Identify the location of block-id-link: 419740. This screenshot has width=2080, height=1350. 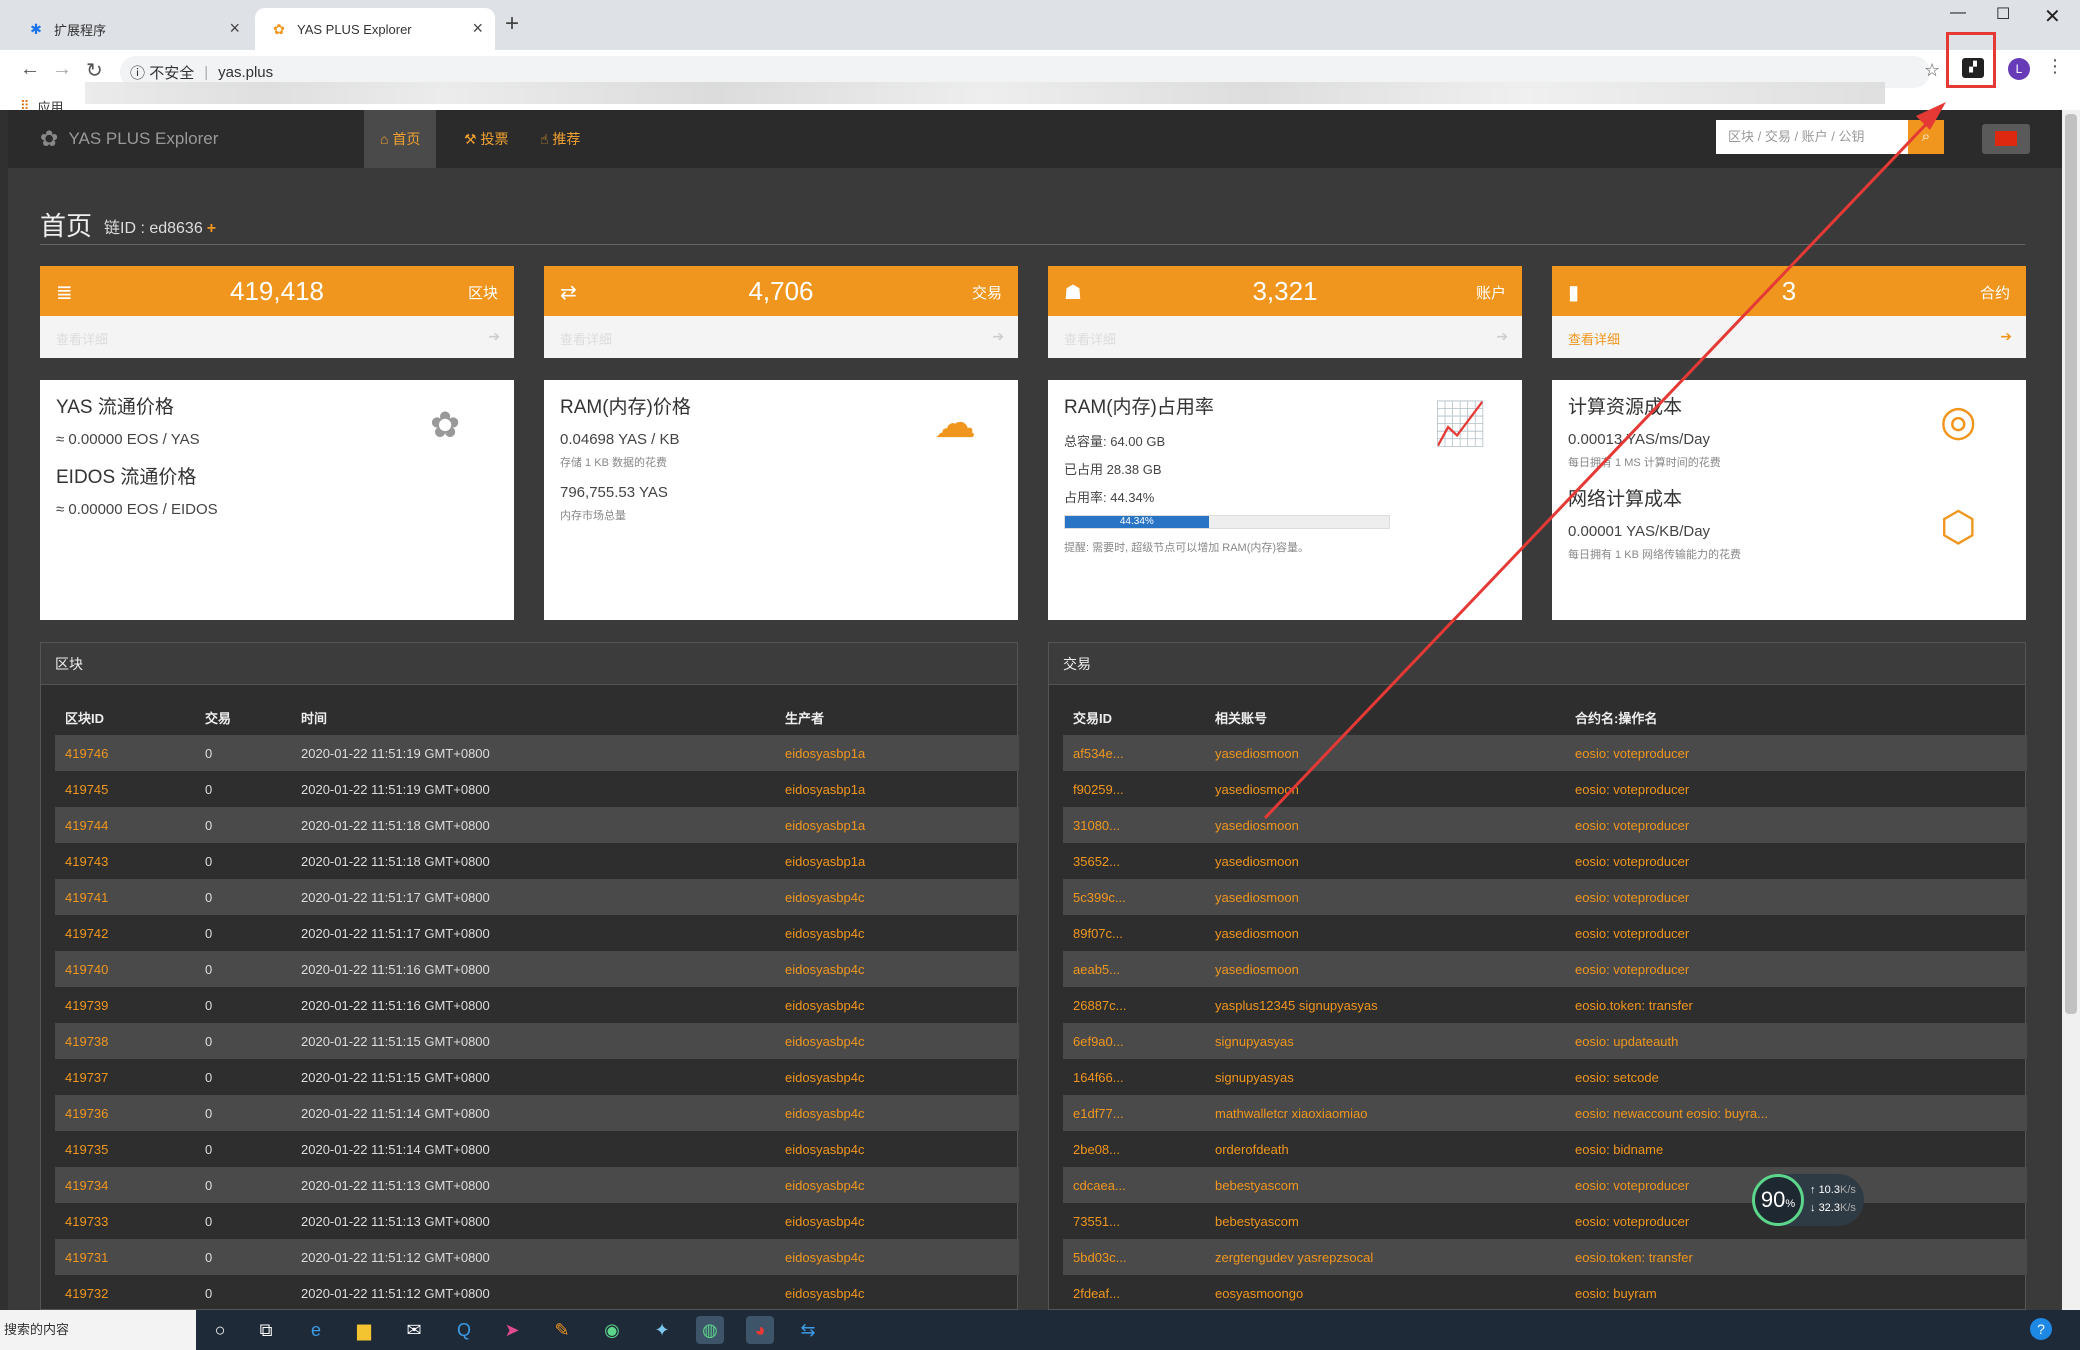
(125, 969).